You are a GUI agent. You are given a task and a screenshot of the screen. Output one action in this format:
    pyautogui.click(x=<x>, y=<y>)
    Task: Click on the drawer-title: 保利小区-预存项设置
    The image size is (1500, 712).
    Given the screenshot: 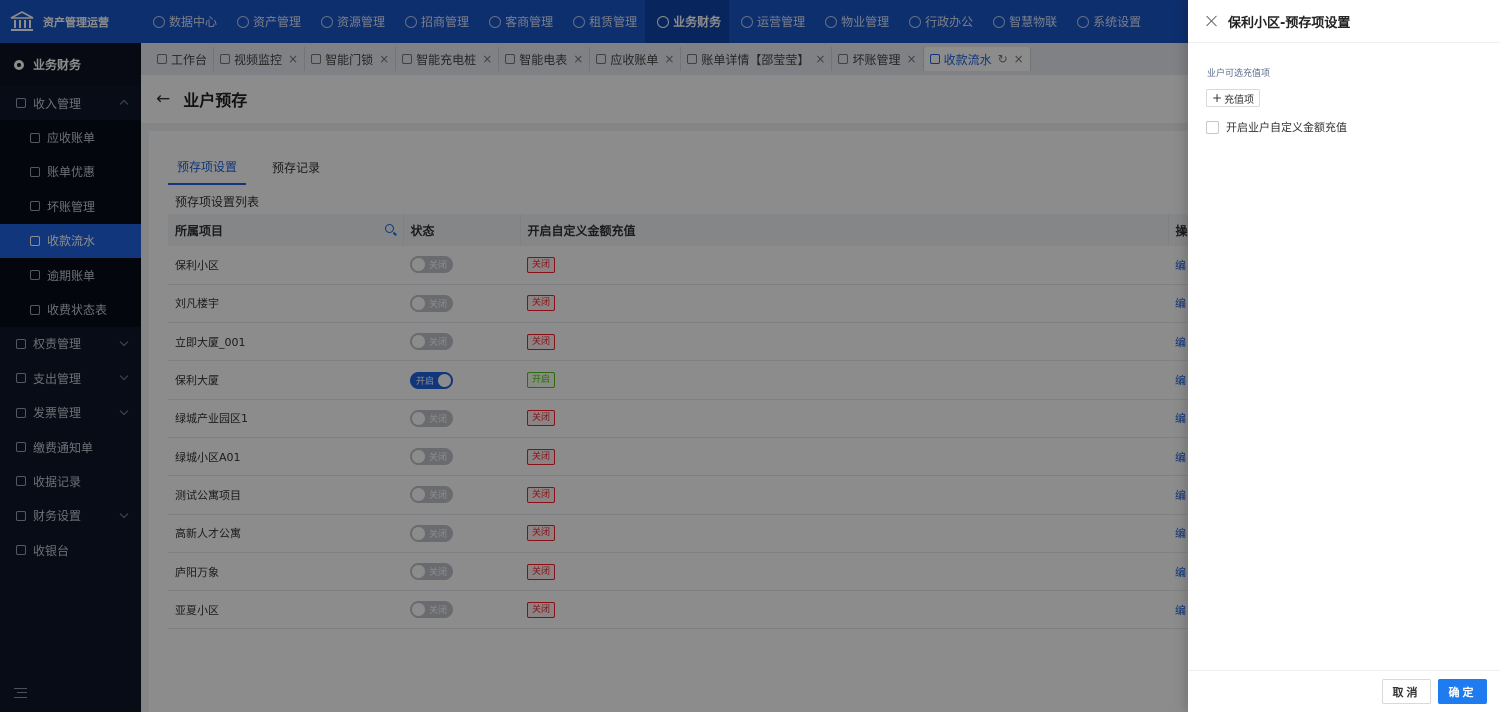 What is the action you would take?
    pyautogui.click(x=1289, y=23)
    